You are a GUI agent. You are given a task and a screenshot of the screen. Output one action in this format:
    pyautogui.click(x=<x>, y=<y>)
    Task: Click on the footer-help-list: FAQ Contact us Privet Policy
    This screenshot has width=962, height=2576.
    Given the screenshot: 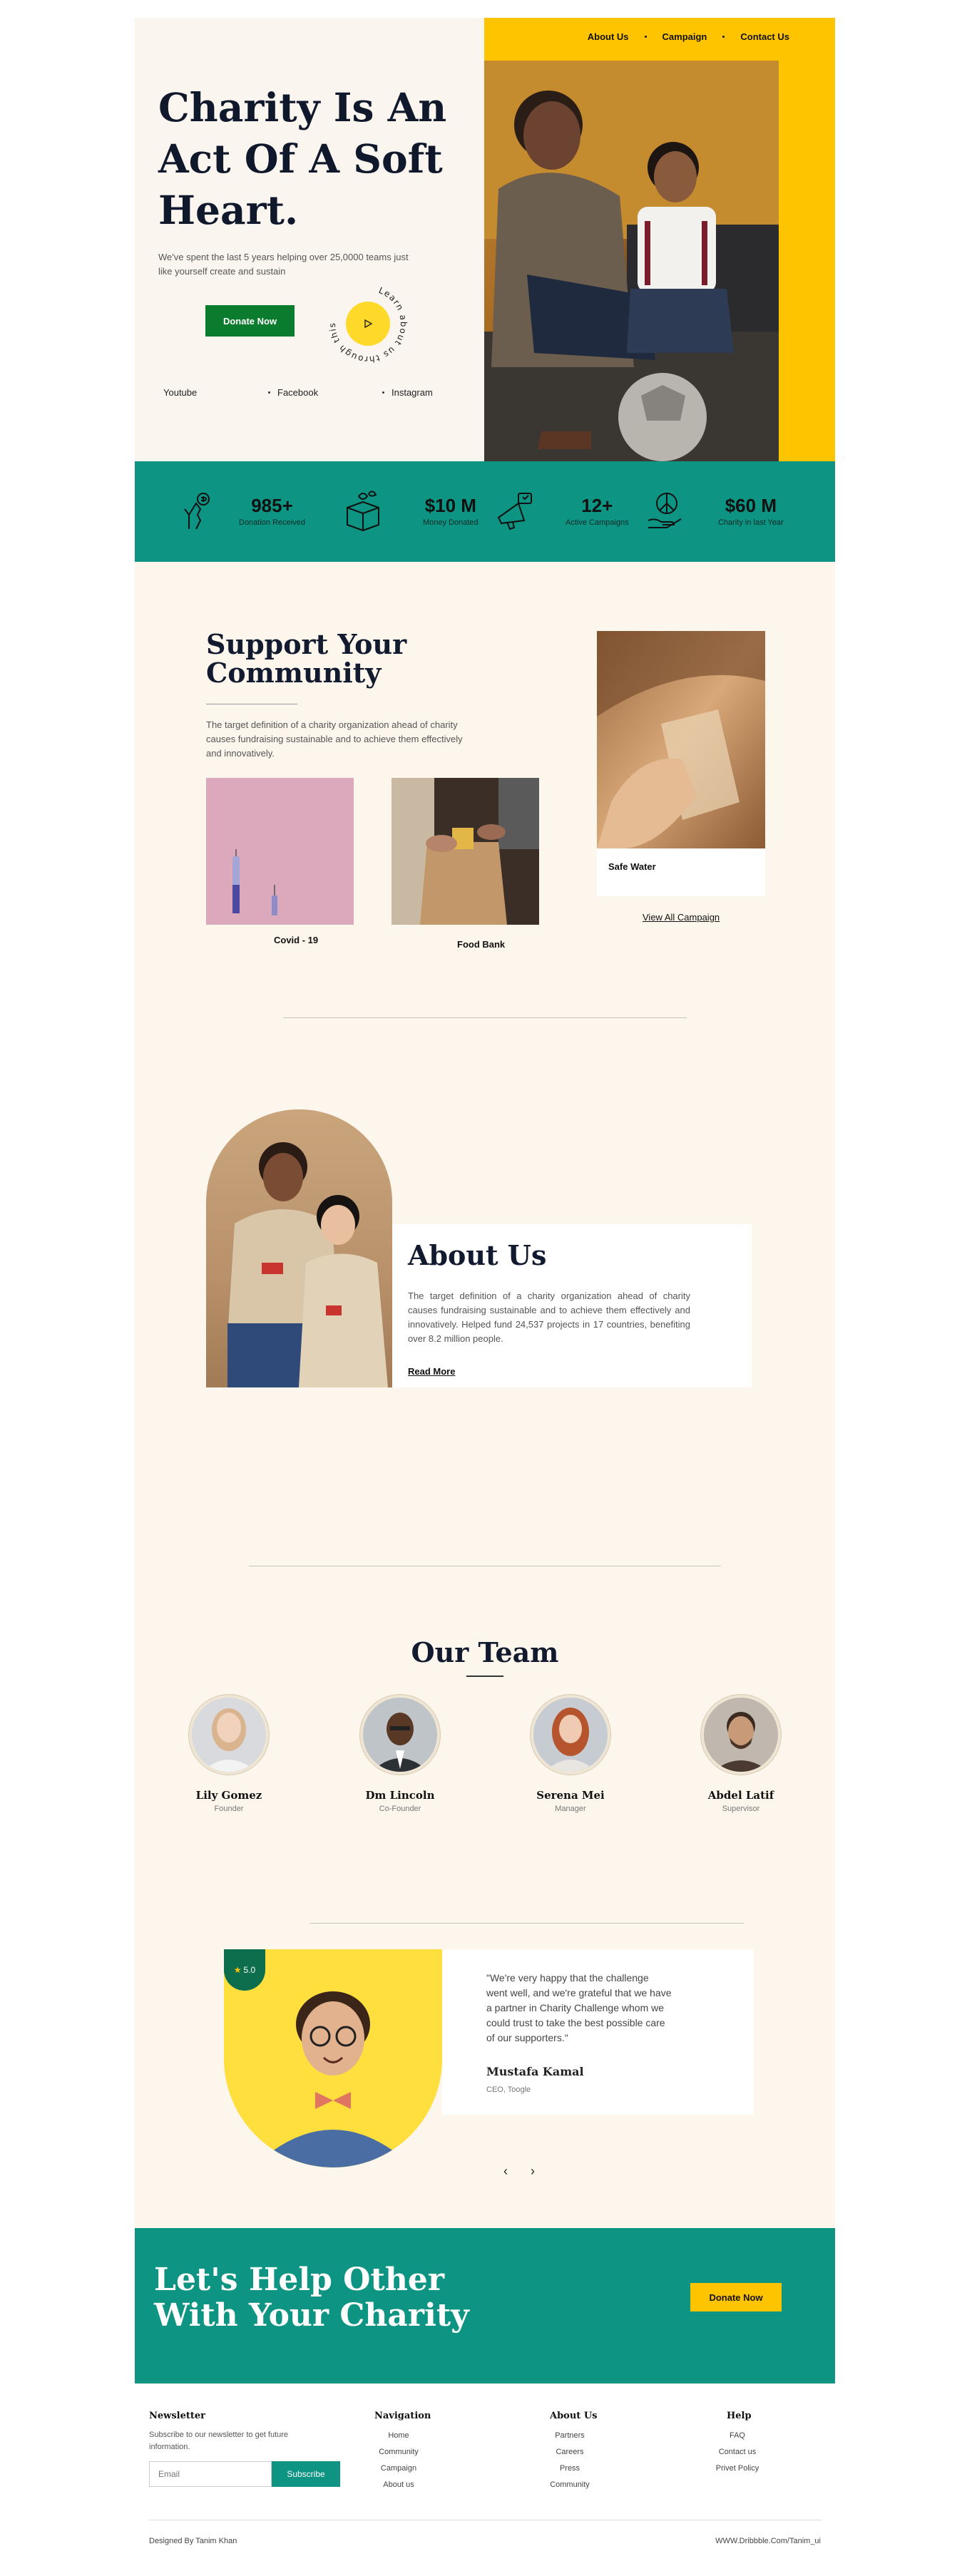 What is the action you would take?
    pyautogui.click(x=737, y=2452)
    